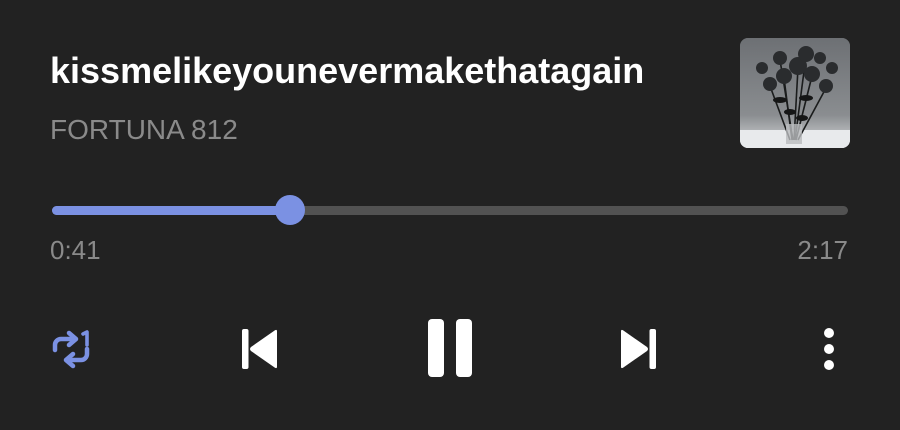 Image resolution: width=900 pixels, height=430 pixels. I want to click on seek-bar-thumb, so click(290, 210).